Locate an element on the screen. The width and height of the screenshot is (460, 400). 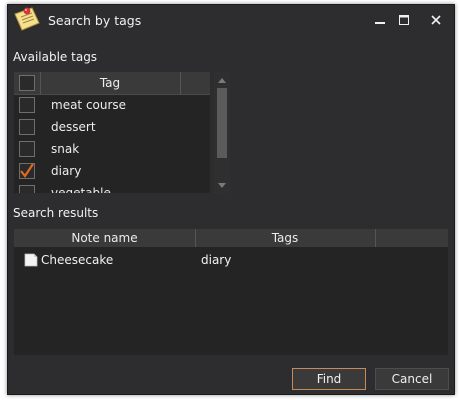
tag-row-diary: diary is located at coordinates (112, 171).